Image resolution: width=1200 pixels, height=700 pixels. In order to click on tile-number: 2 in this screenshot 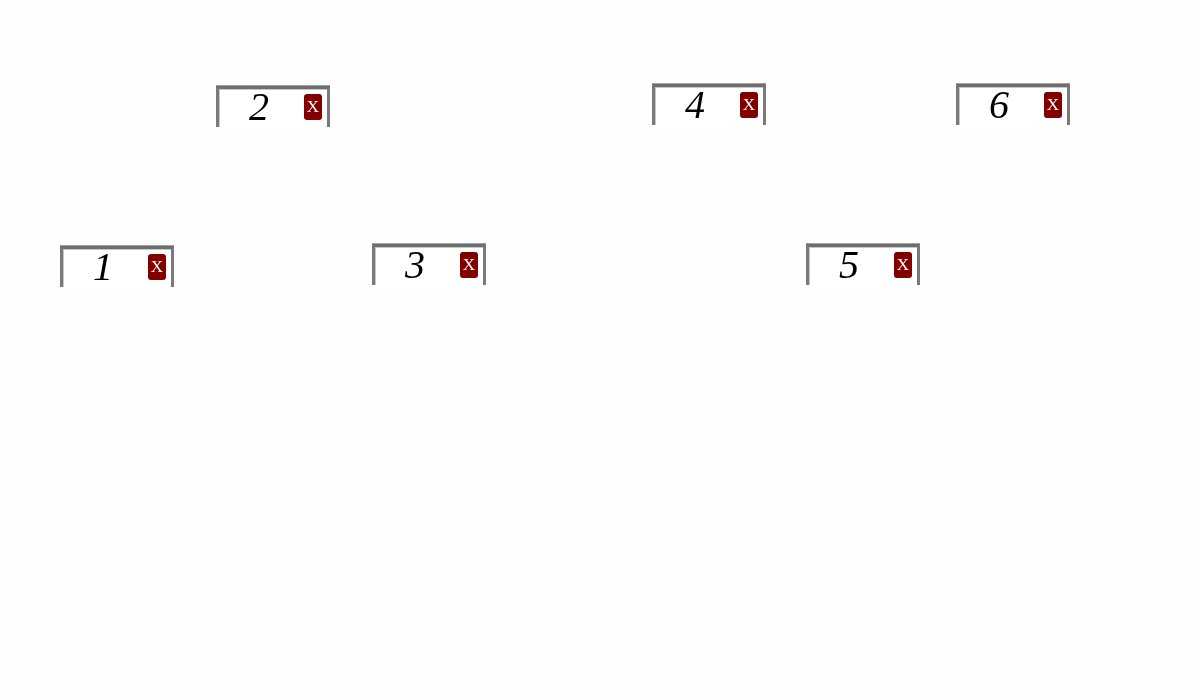, I will do `click(259, 107)`.